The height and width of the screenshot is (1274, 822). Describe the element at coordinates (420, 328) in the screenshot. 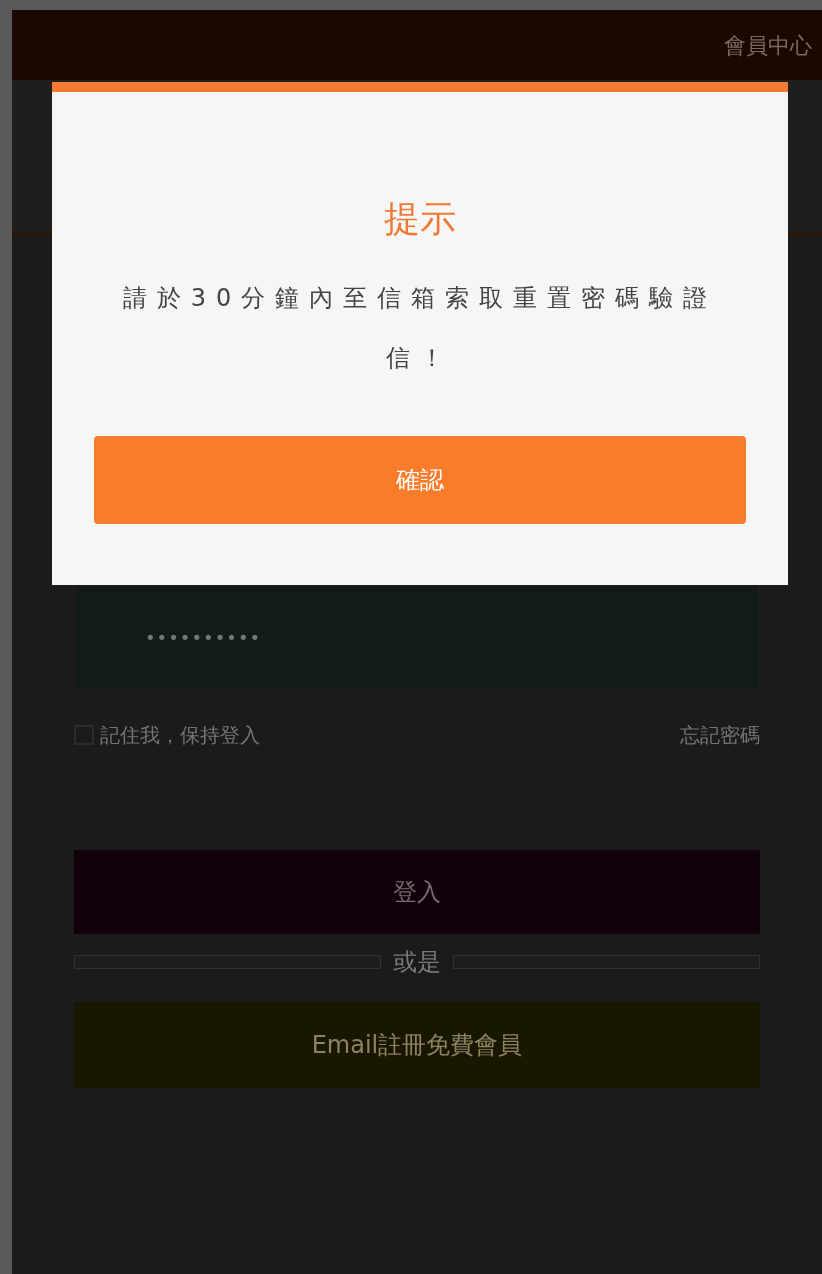

I see `dialog-message: 請於30分鐘內至信箱索取重置密碼驗證信！` at that location.